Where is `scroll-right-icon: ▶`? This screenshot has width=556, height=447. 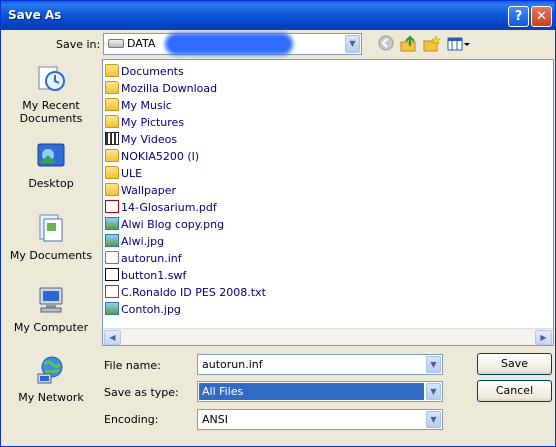 scroll-right-icon: ▶ is located at coordinates (543, 337).